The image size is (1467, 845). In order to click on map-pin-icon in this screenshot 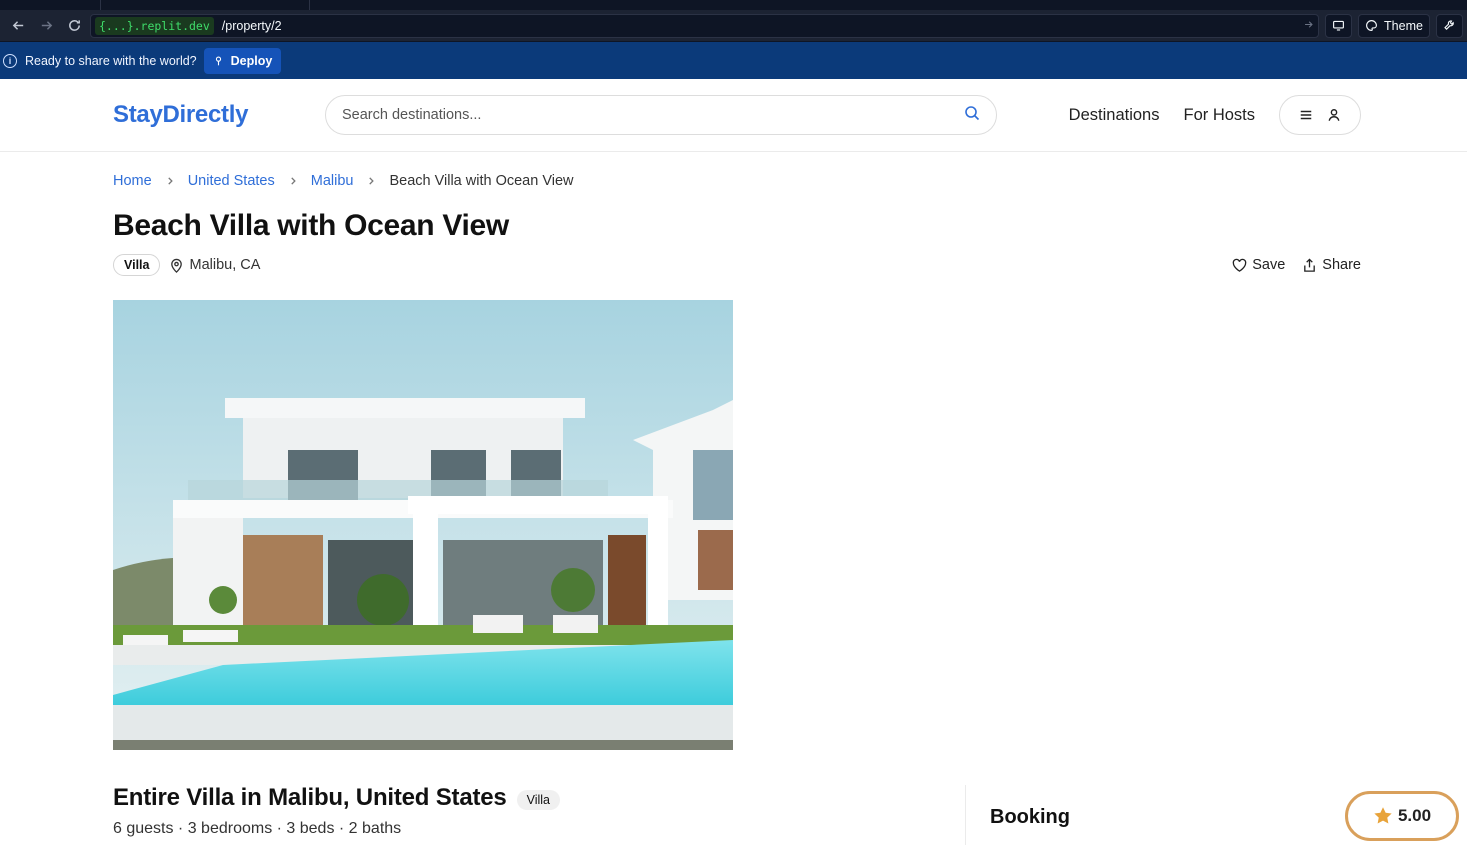, I will do `click(177, 265)`.